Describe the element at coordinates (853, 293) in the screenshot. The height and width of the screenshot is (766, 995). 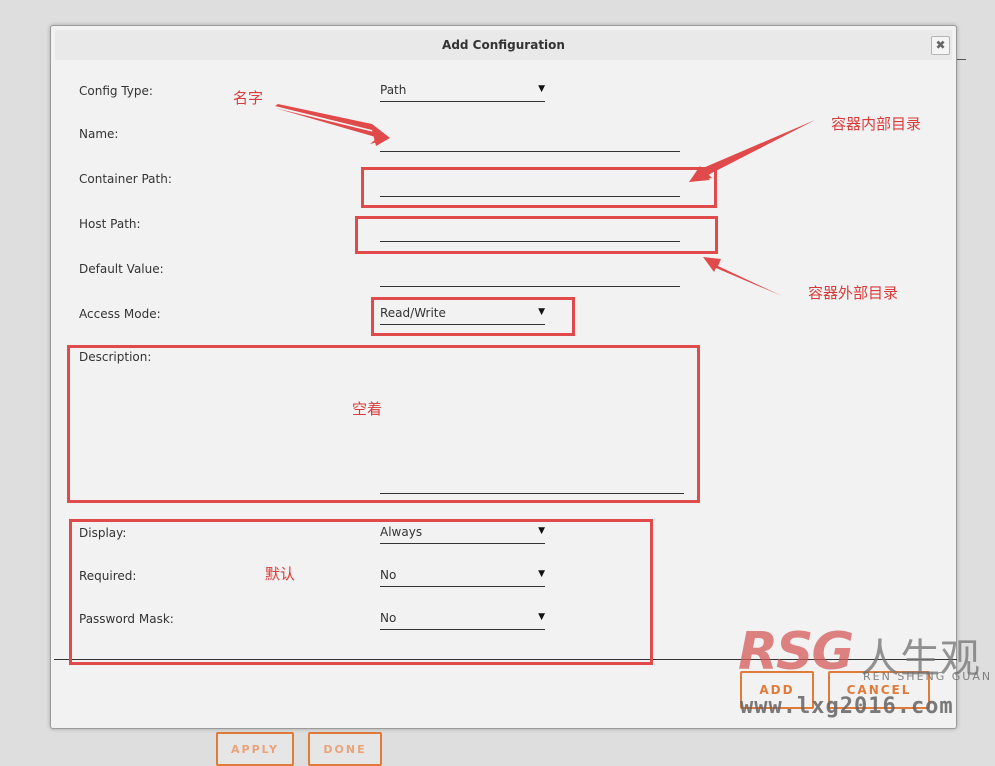
I see `annotation-host-dir: 容器外部目录` at that location.